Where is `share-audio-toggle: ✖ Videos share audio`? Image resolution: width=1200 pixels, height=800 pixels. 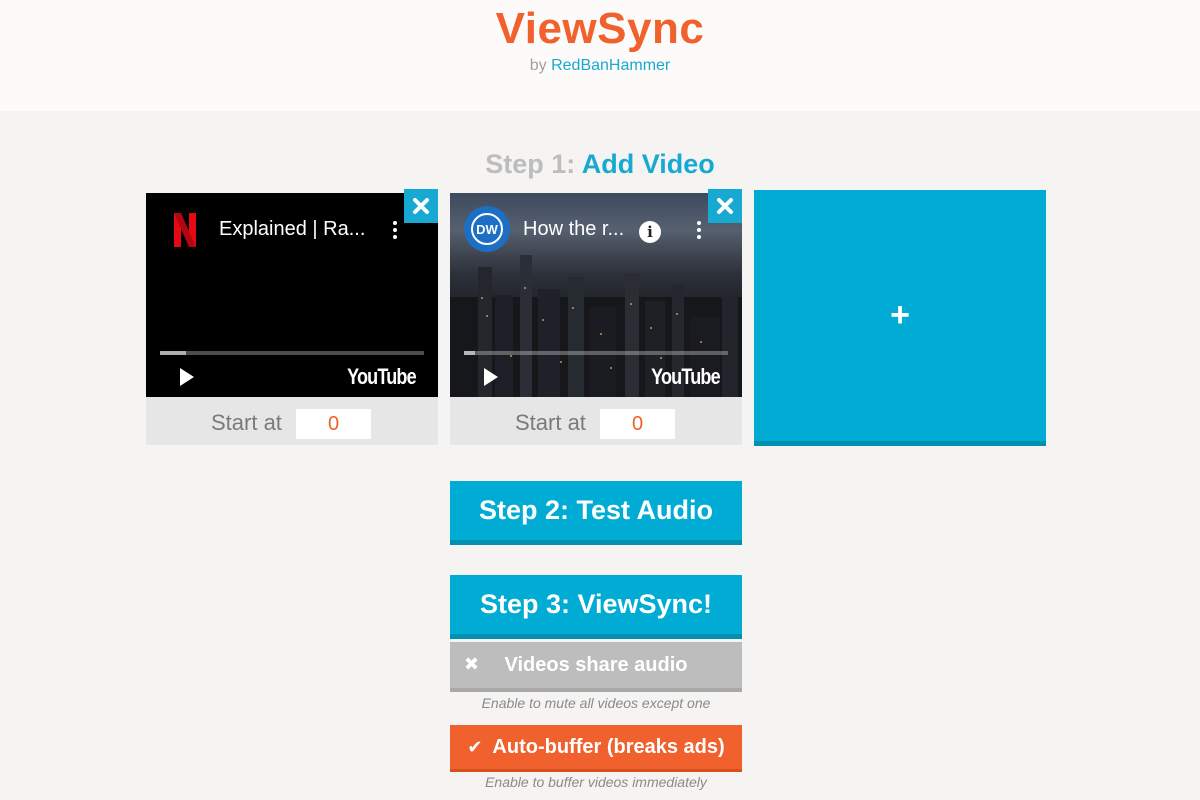
share-audio-toggle: ✖ Videos share audio is located at coordinates (596, 667).